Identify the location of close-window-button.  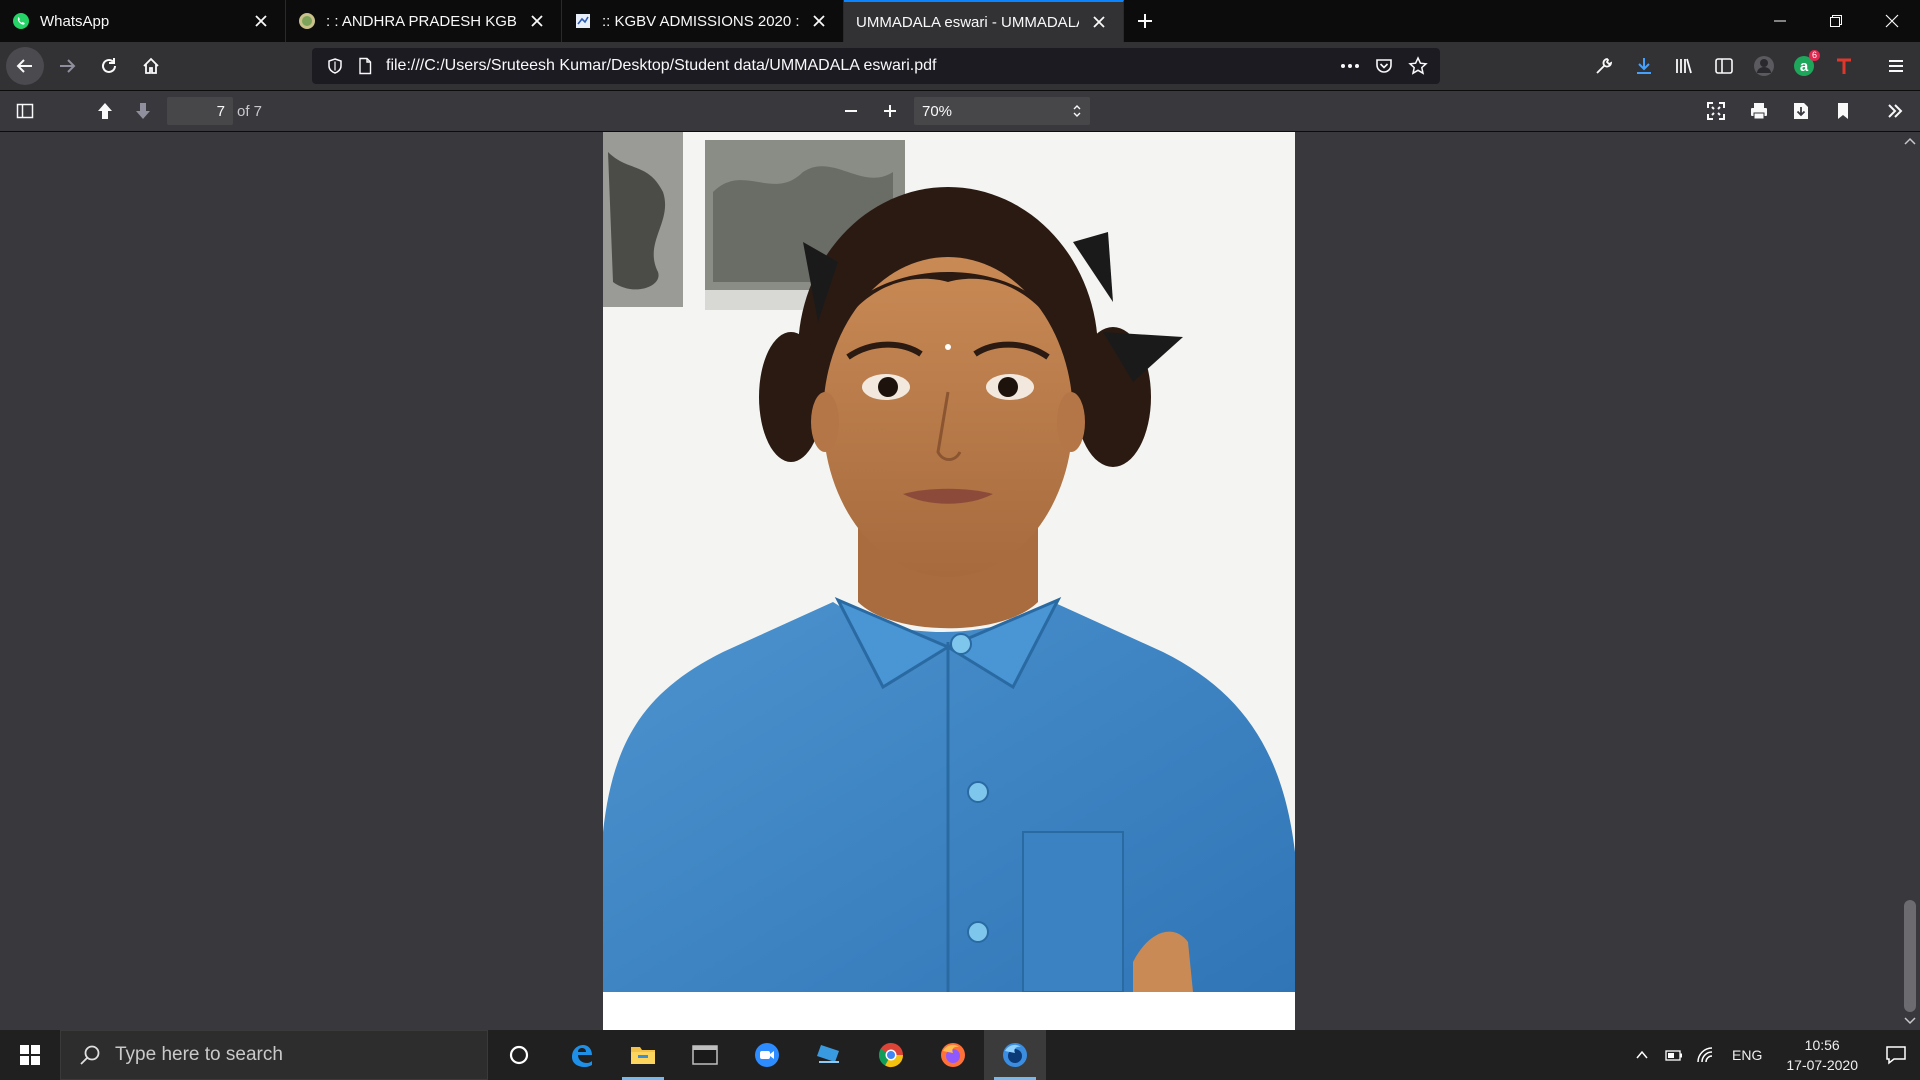
(1892, 21).